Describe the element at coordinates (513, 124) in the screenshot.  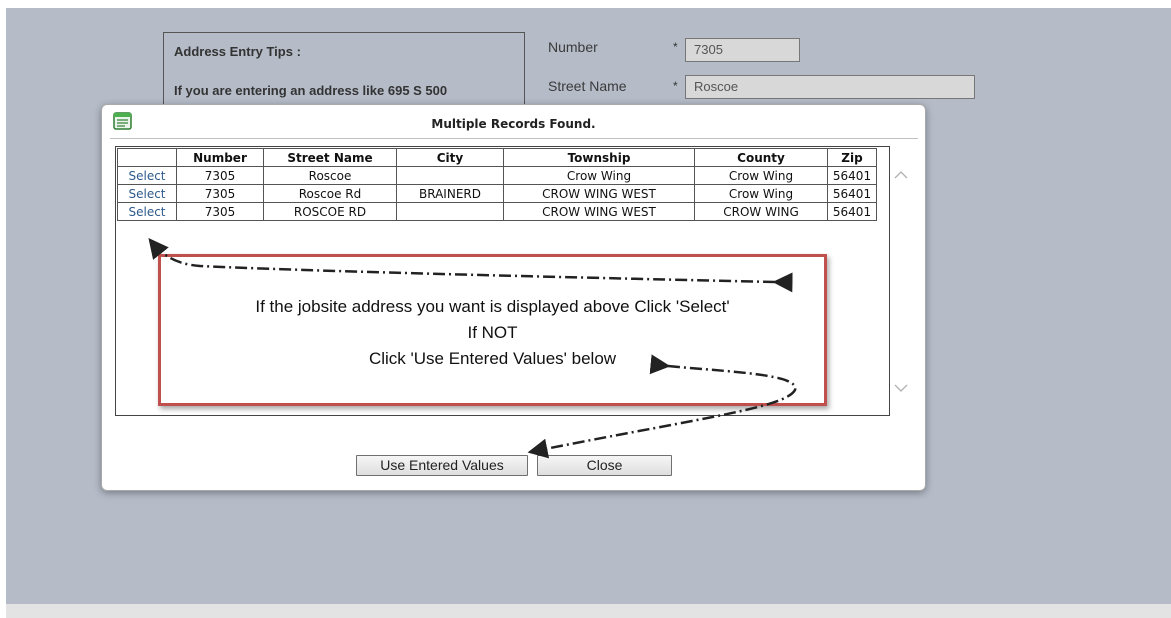
I see `dialog-title: Multiple Records Found.` at that location.